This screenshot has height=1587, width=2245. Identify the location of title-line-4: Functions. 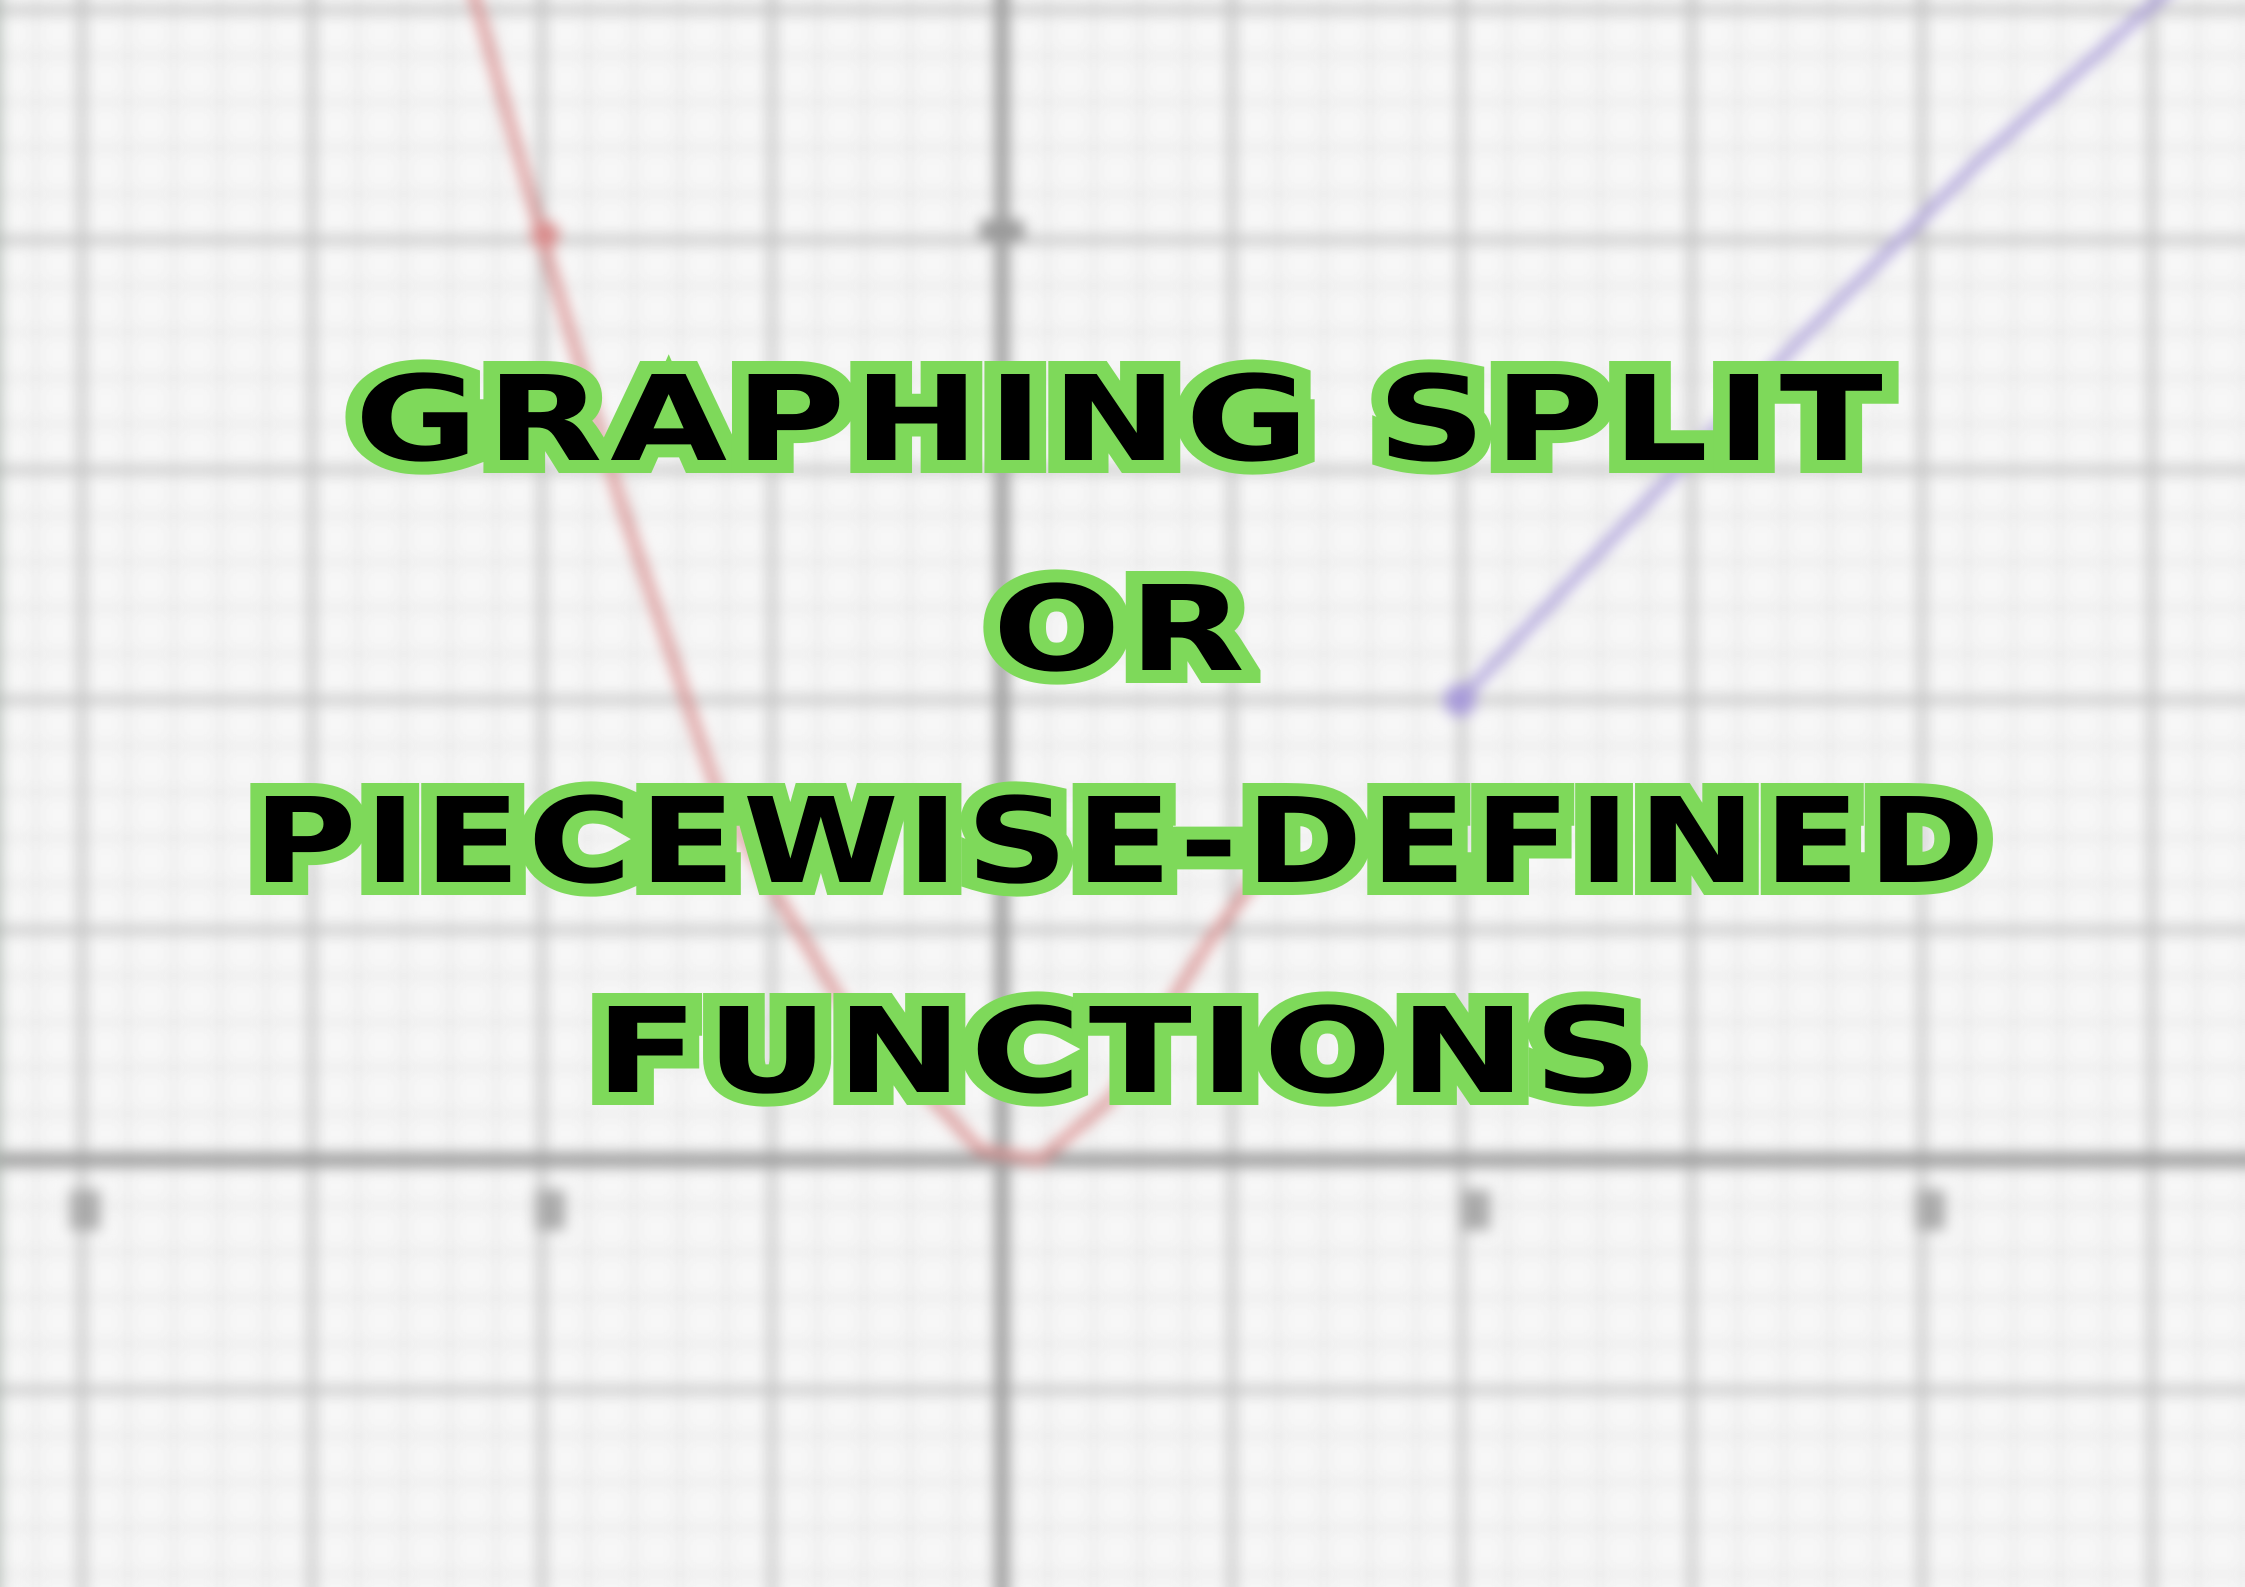
(1118, 1051).